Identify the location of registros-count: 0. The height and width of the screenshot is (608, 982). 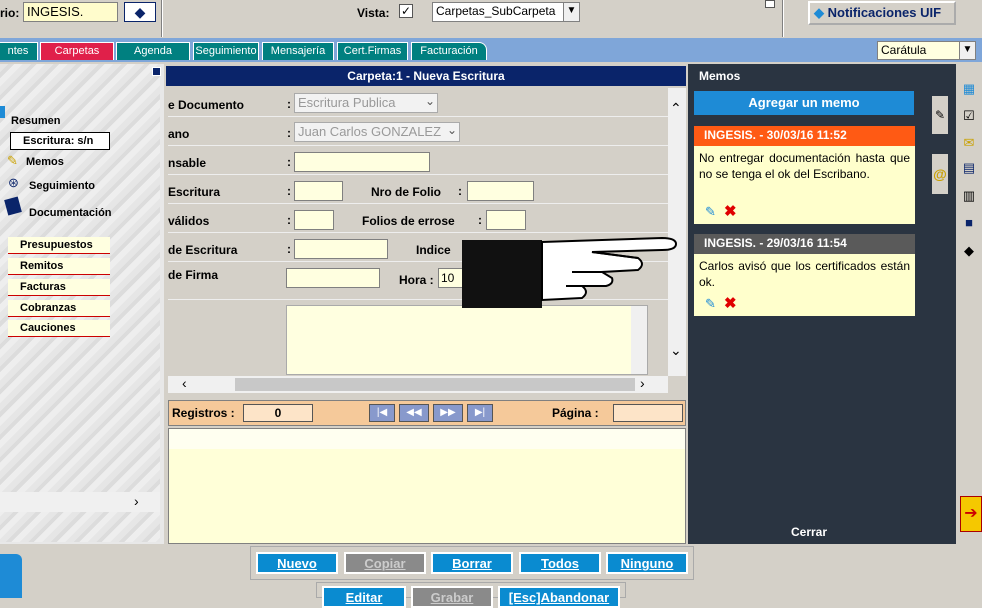
(278, 413).